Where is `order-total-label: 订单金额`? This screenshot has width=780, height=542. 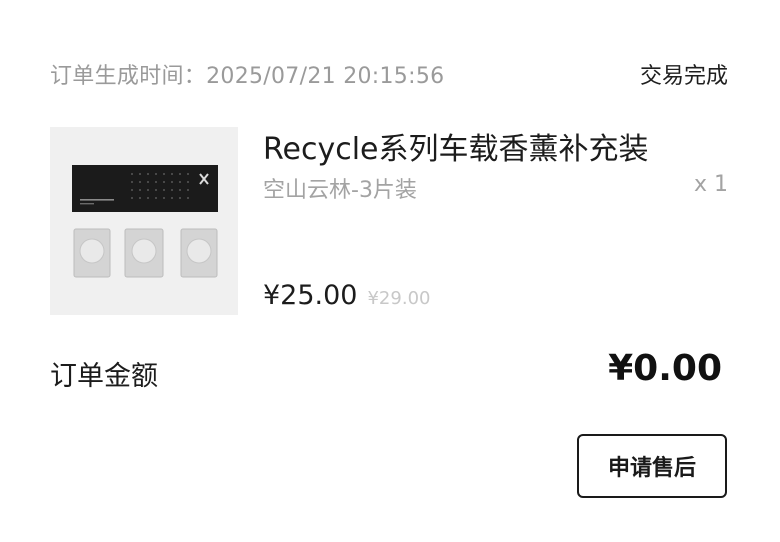 order-total-label: 订单金额 is located at coordinates (104, 376).